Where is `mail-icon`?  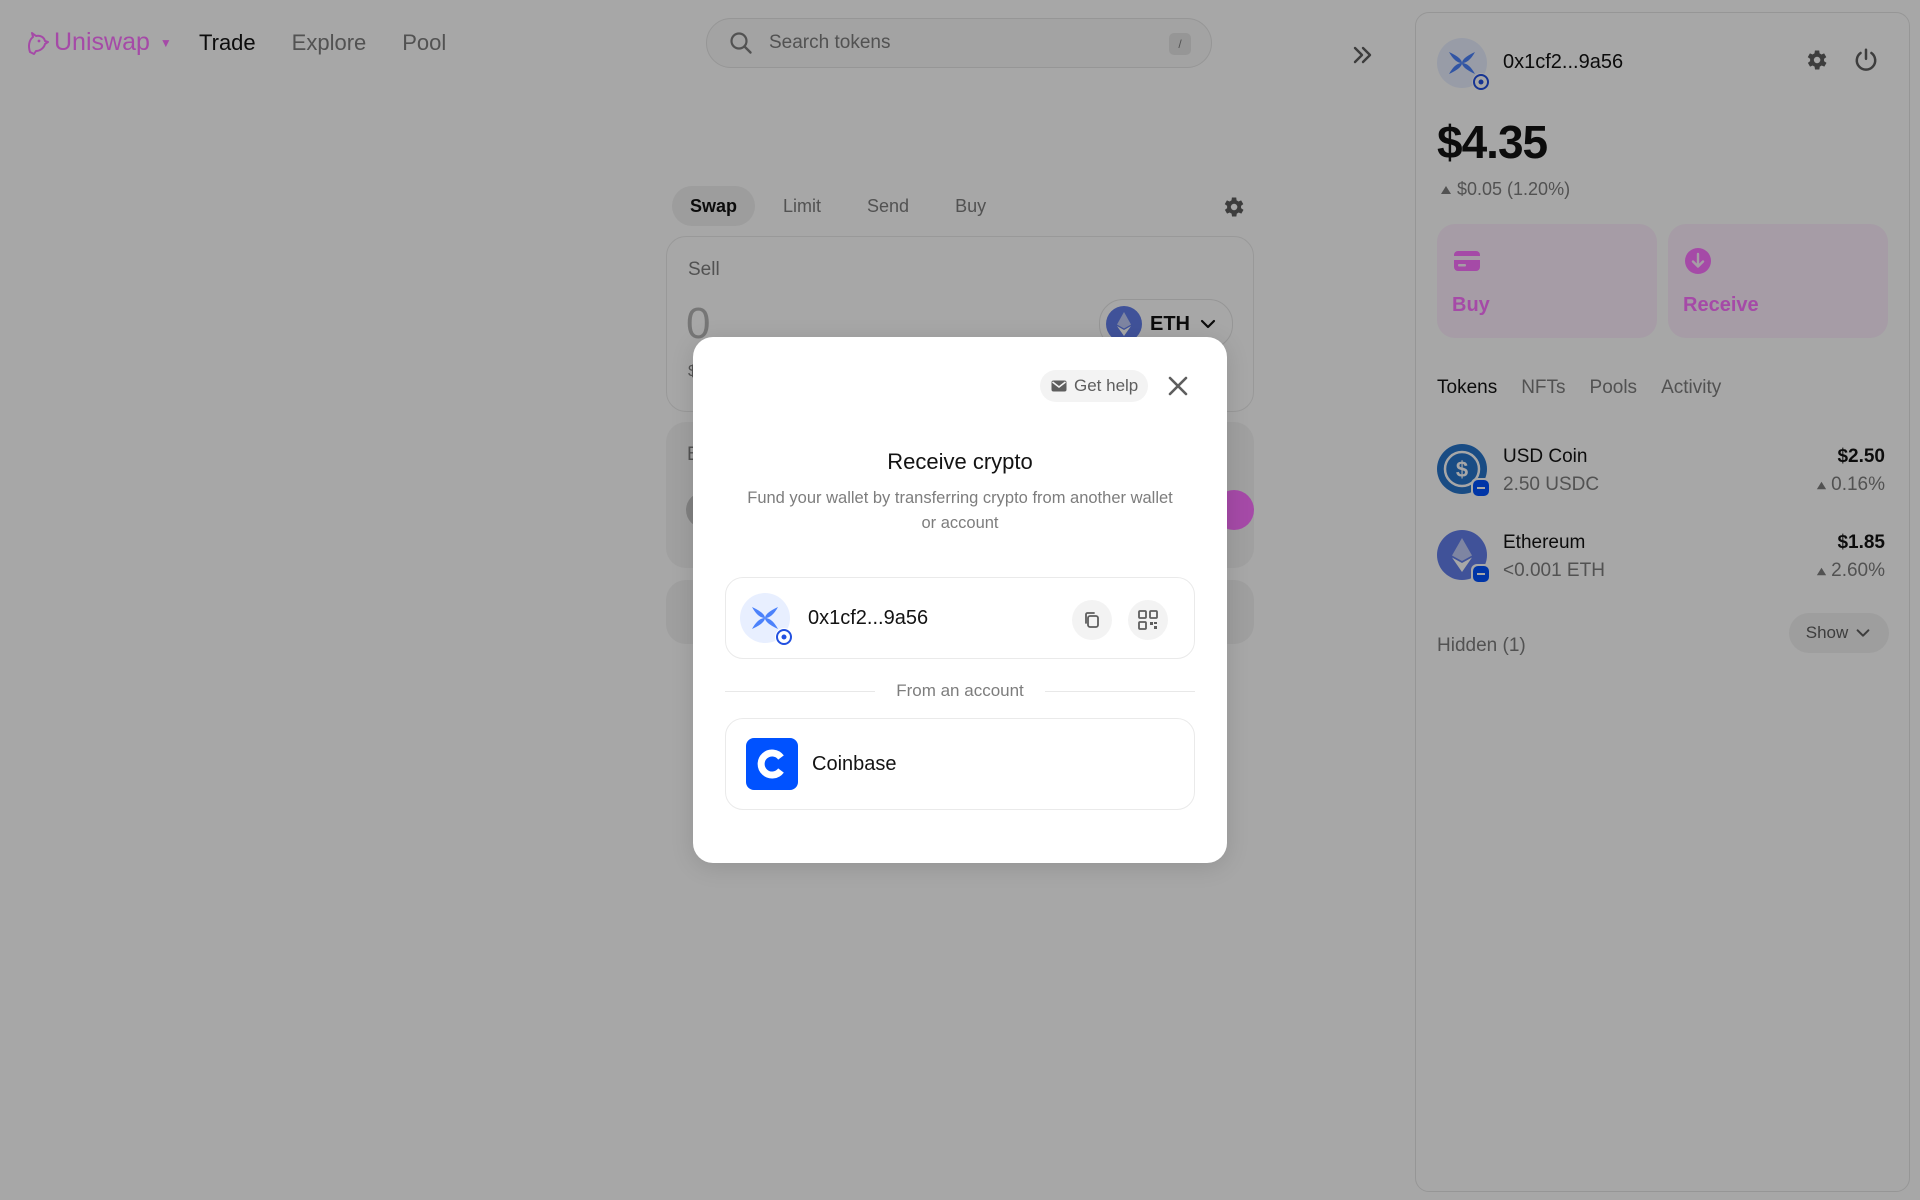 mail-icon is located at coordinates (1059, 386).